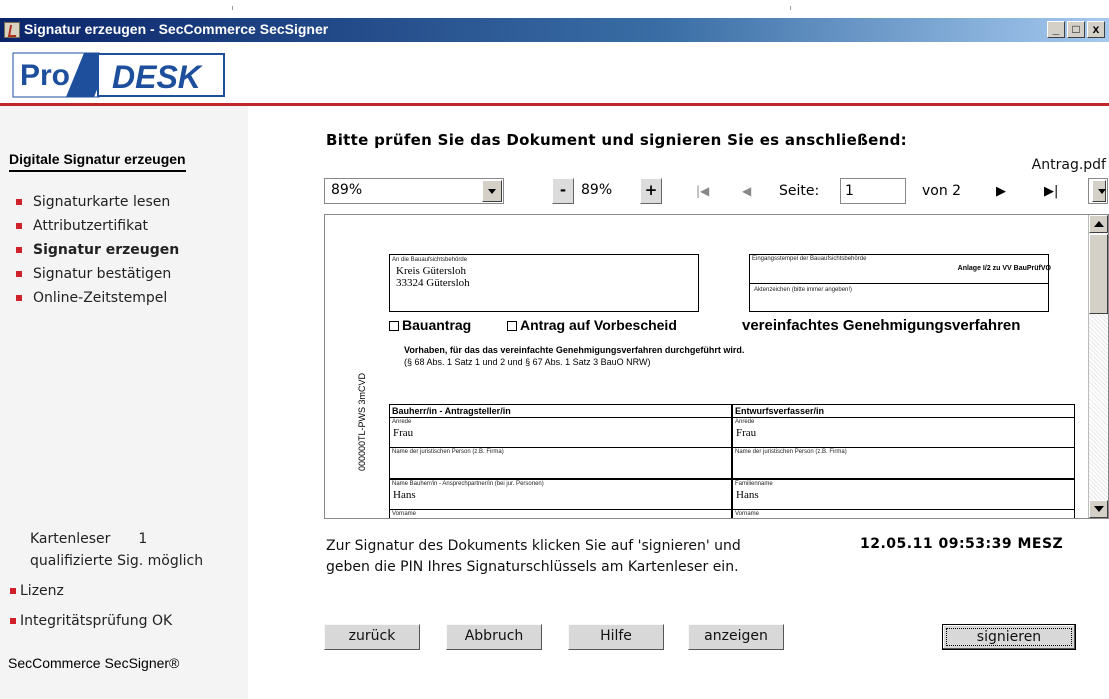  Describe the element at coordinates (97, 202) in the screenshot. I see `step-item-signaturkarte: Signaturkarte lesen` at that location.